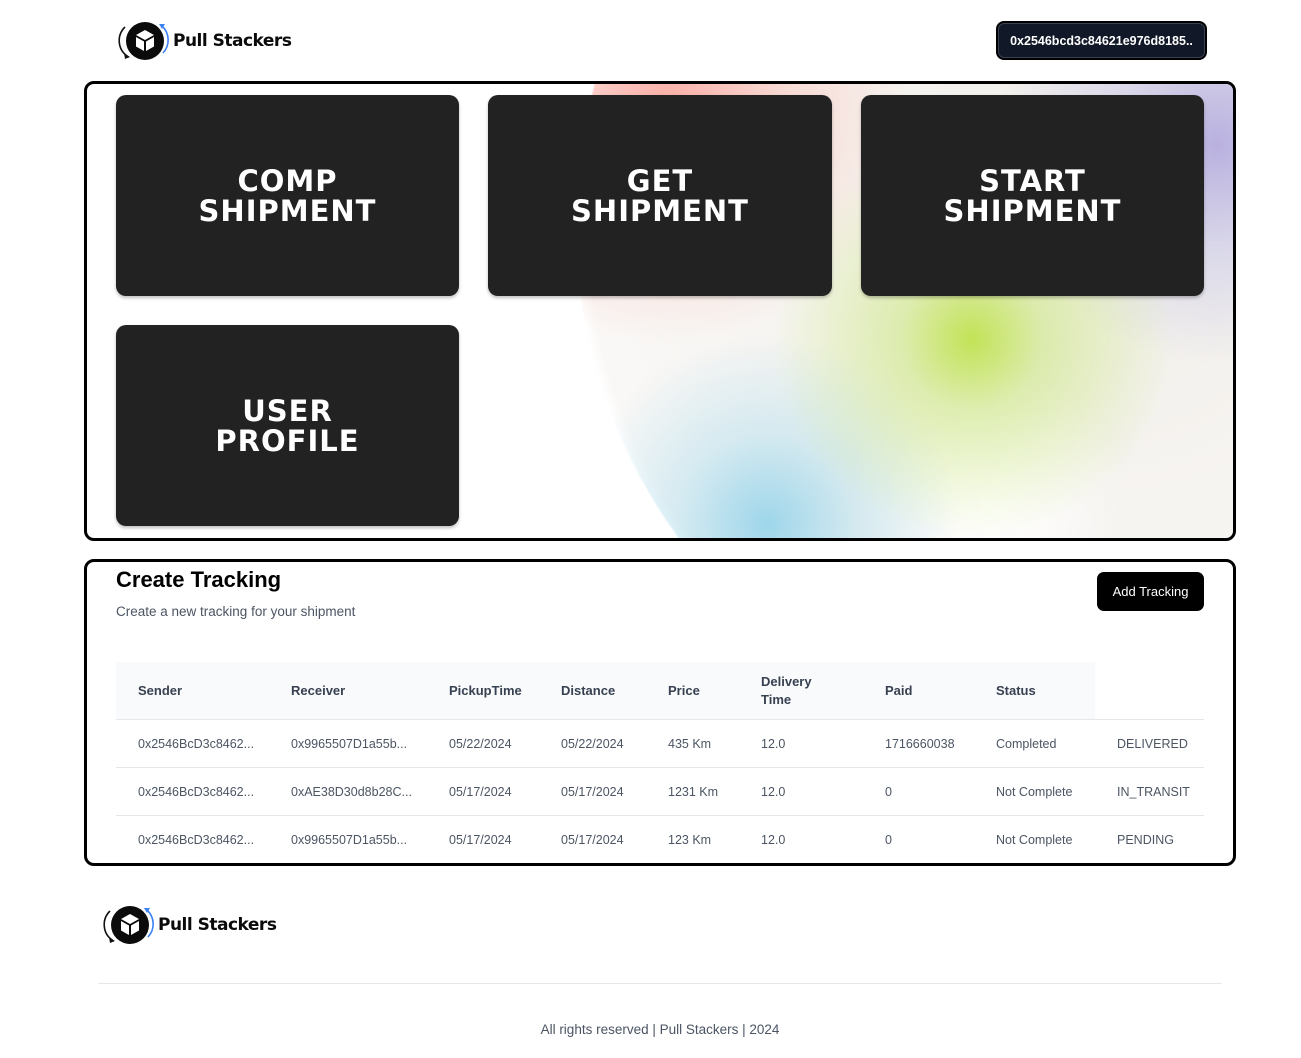 This screenshot has width=1301, height=1058. Describe the element at coordinates (693, 792) in the screenshot. I see `cell-distance: 1231 Km` at that location.